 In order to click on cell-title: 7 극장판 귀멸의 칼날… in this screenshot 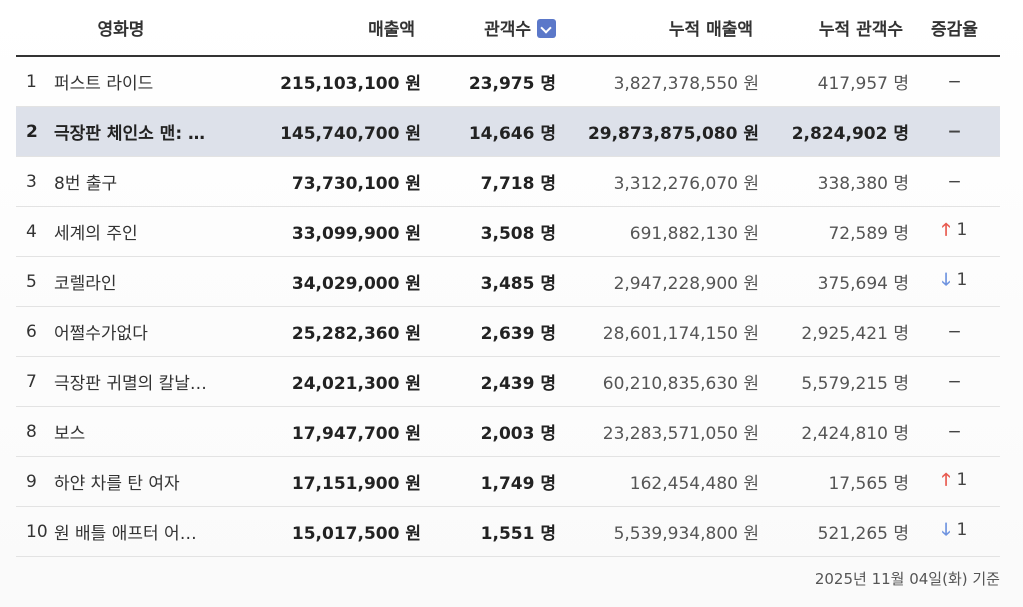, I will do `click(121, 381)`.